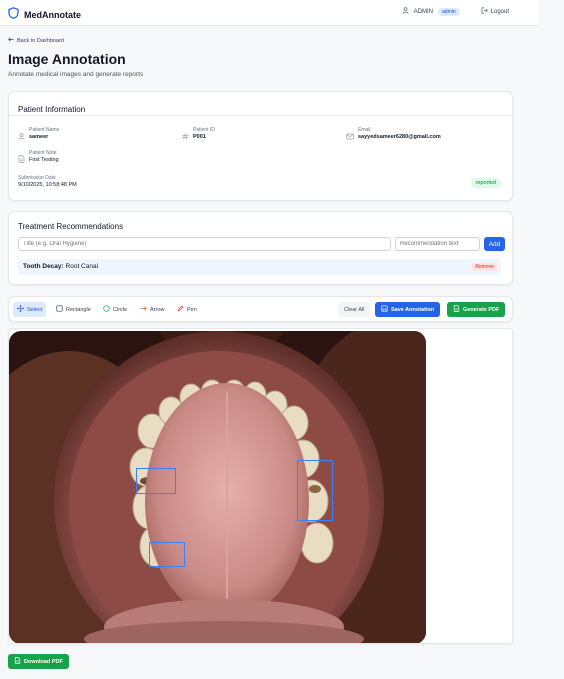  Describe the element at coordinates (20, 309) in the screenshot. I see `move-icon` at that location.